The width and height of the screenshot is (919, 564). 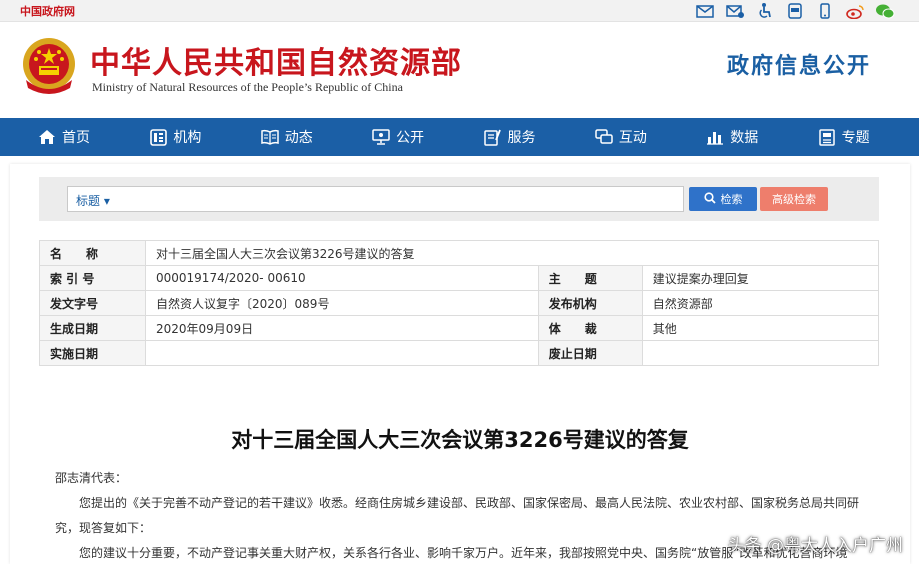 What do you see at coordinates (92, 253) in the screenshot?
I see `name-label: 名 称` at bounding box center [92, 253].